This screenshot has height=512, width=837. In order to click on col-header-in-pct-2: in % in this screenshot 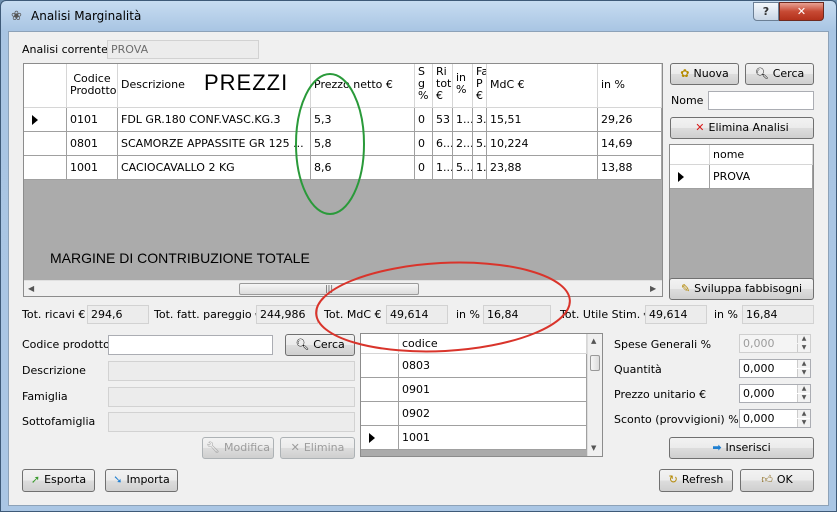, I will do `click(630, 86)`.